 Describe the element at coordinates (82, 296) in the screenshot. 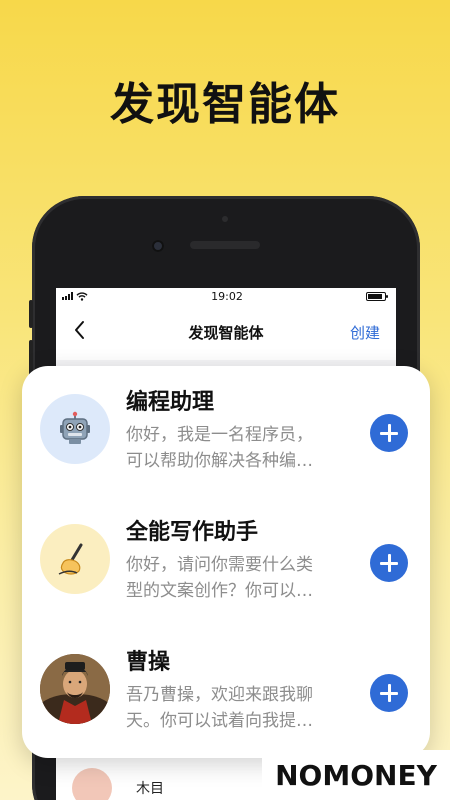

I see `wifi-icon` at that location.